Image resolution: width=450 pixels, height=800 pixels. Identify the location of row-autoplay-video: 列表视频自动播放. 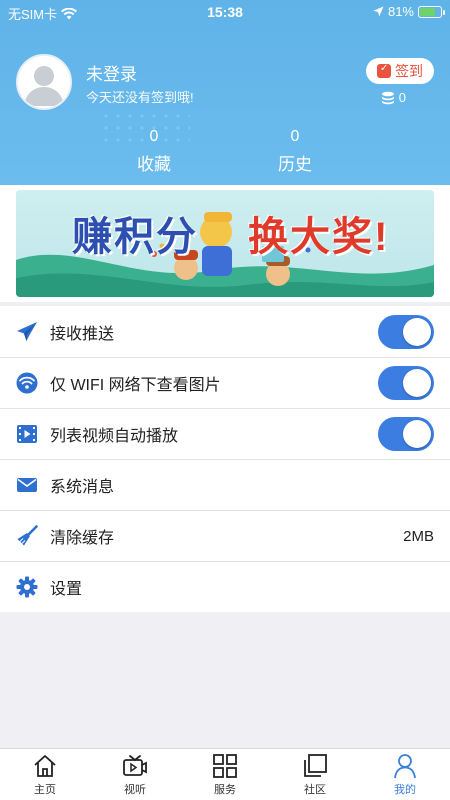
(225, 433).